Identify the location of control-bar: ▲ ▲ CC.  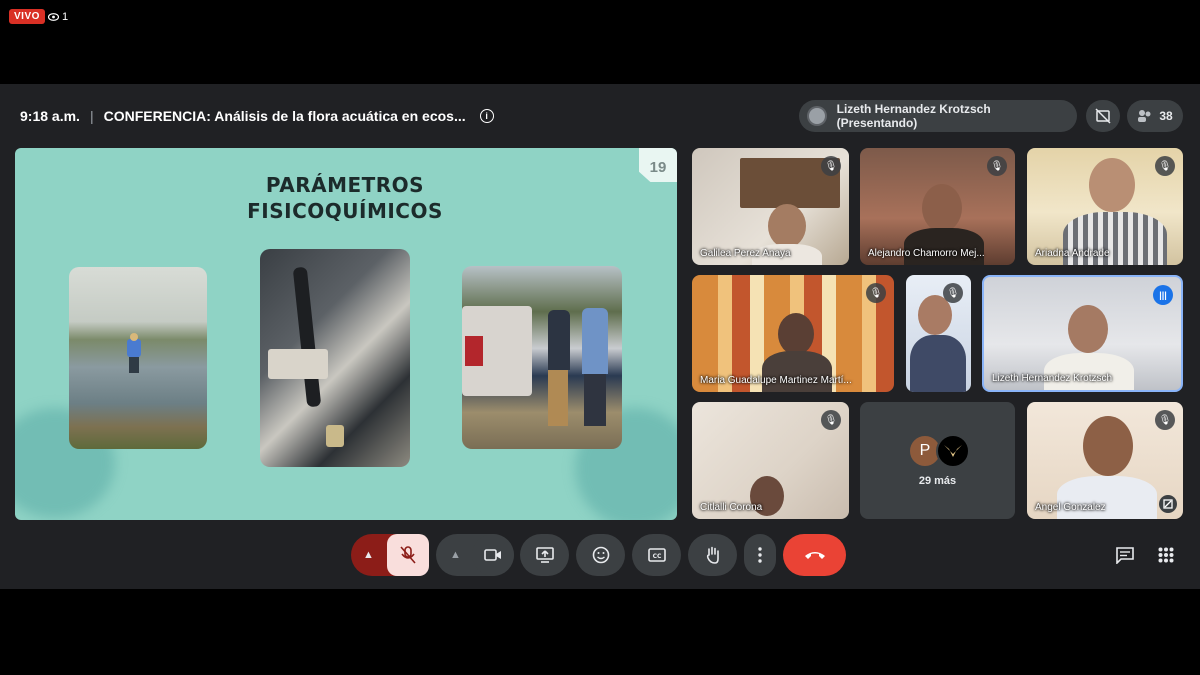
(600, 555).